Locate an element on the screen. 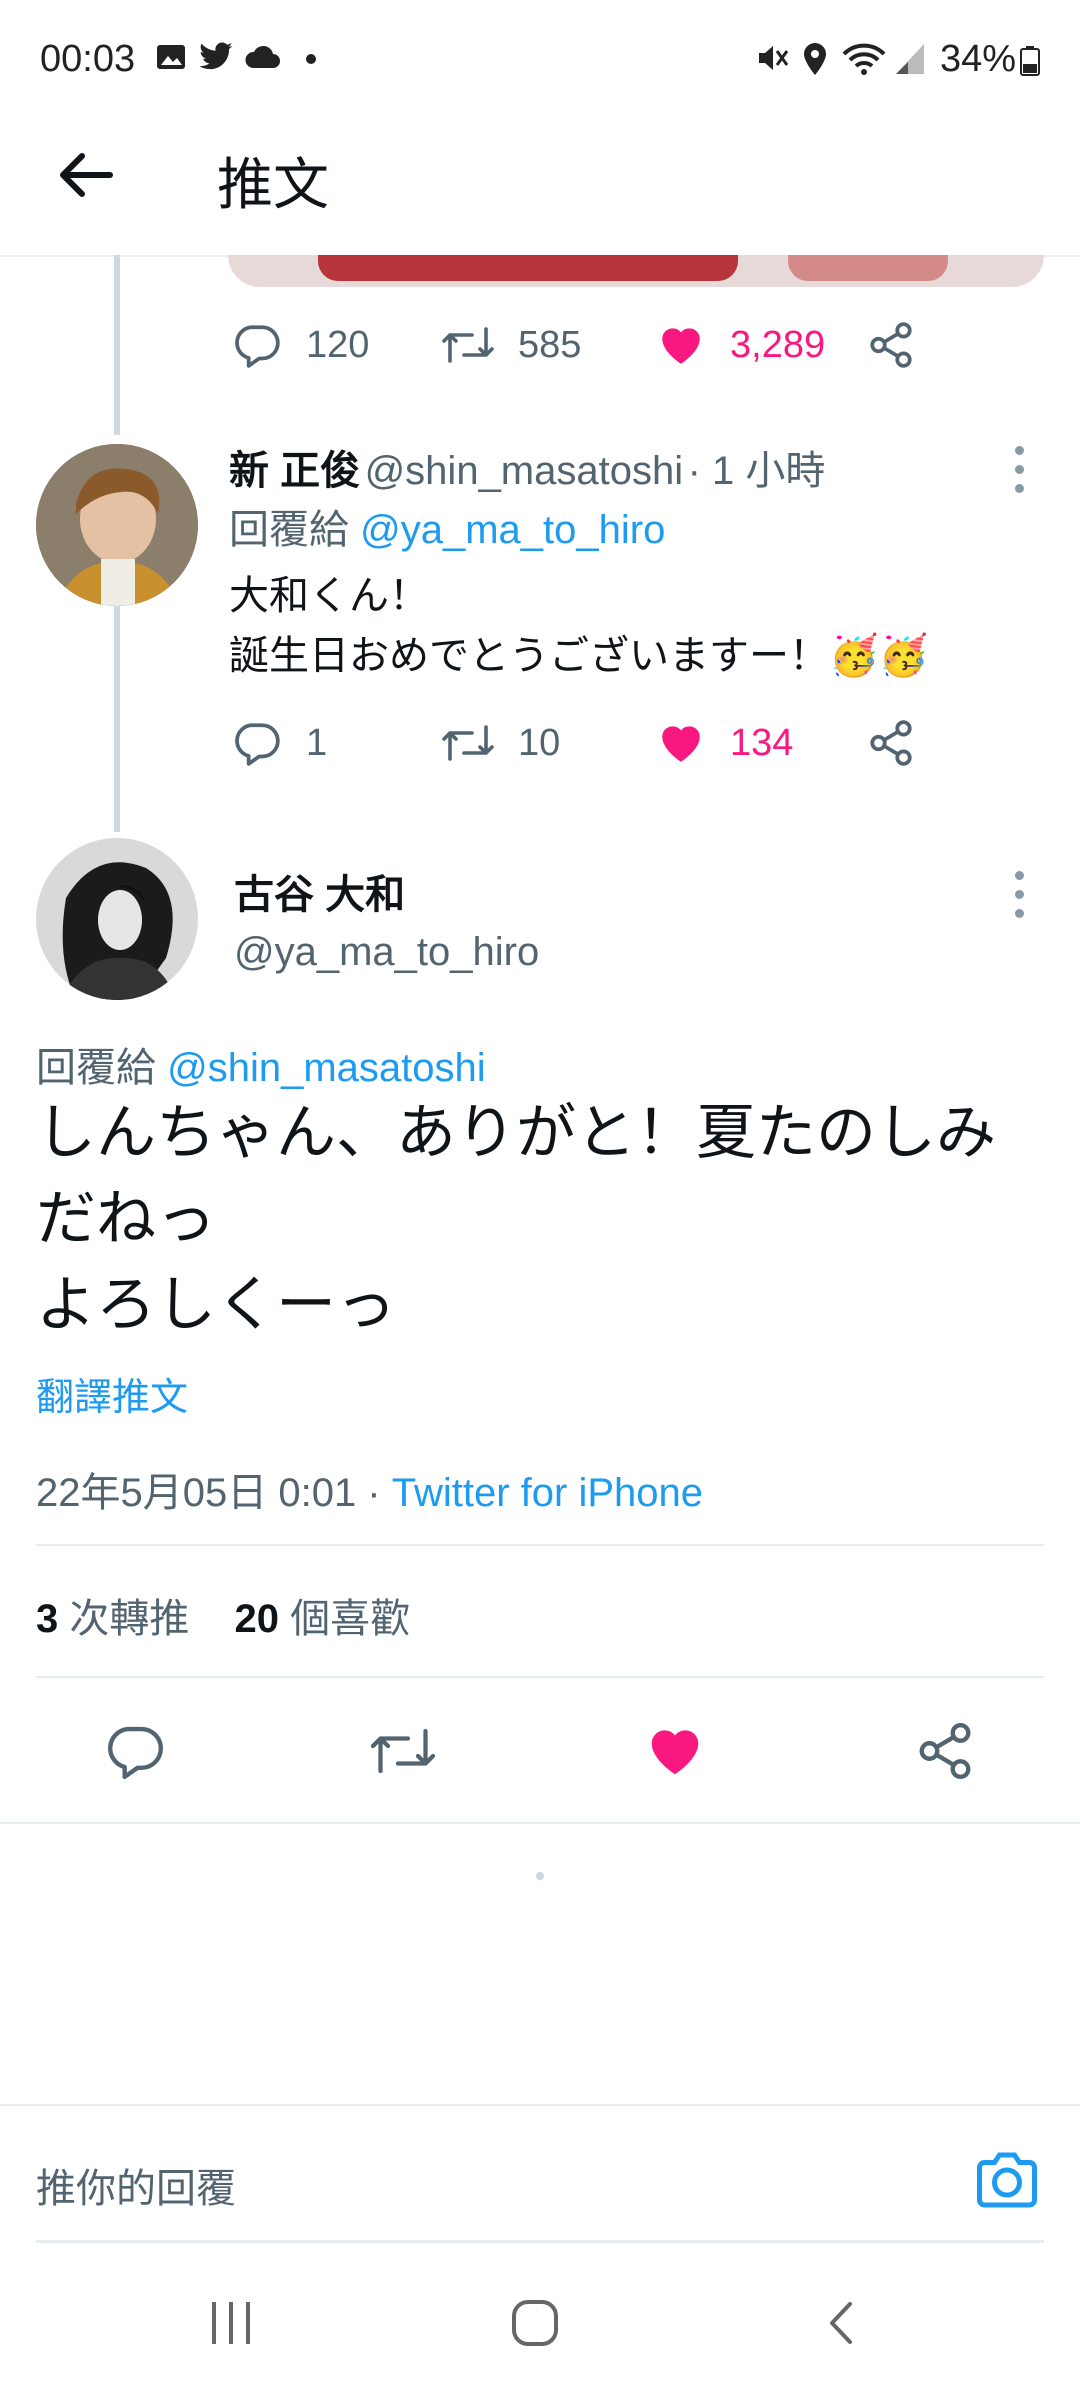  replying-to-line: 回覆給 @ya_ma_to_hiro is located at coordinates (447, 530).